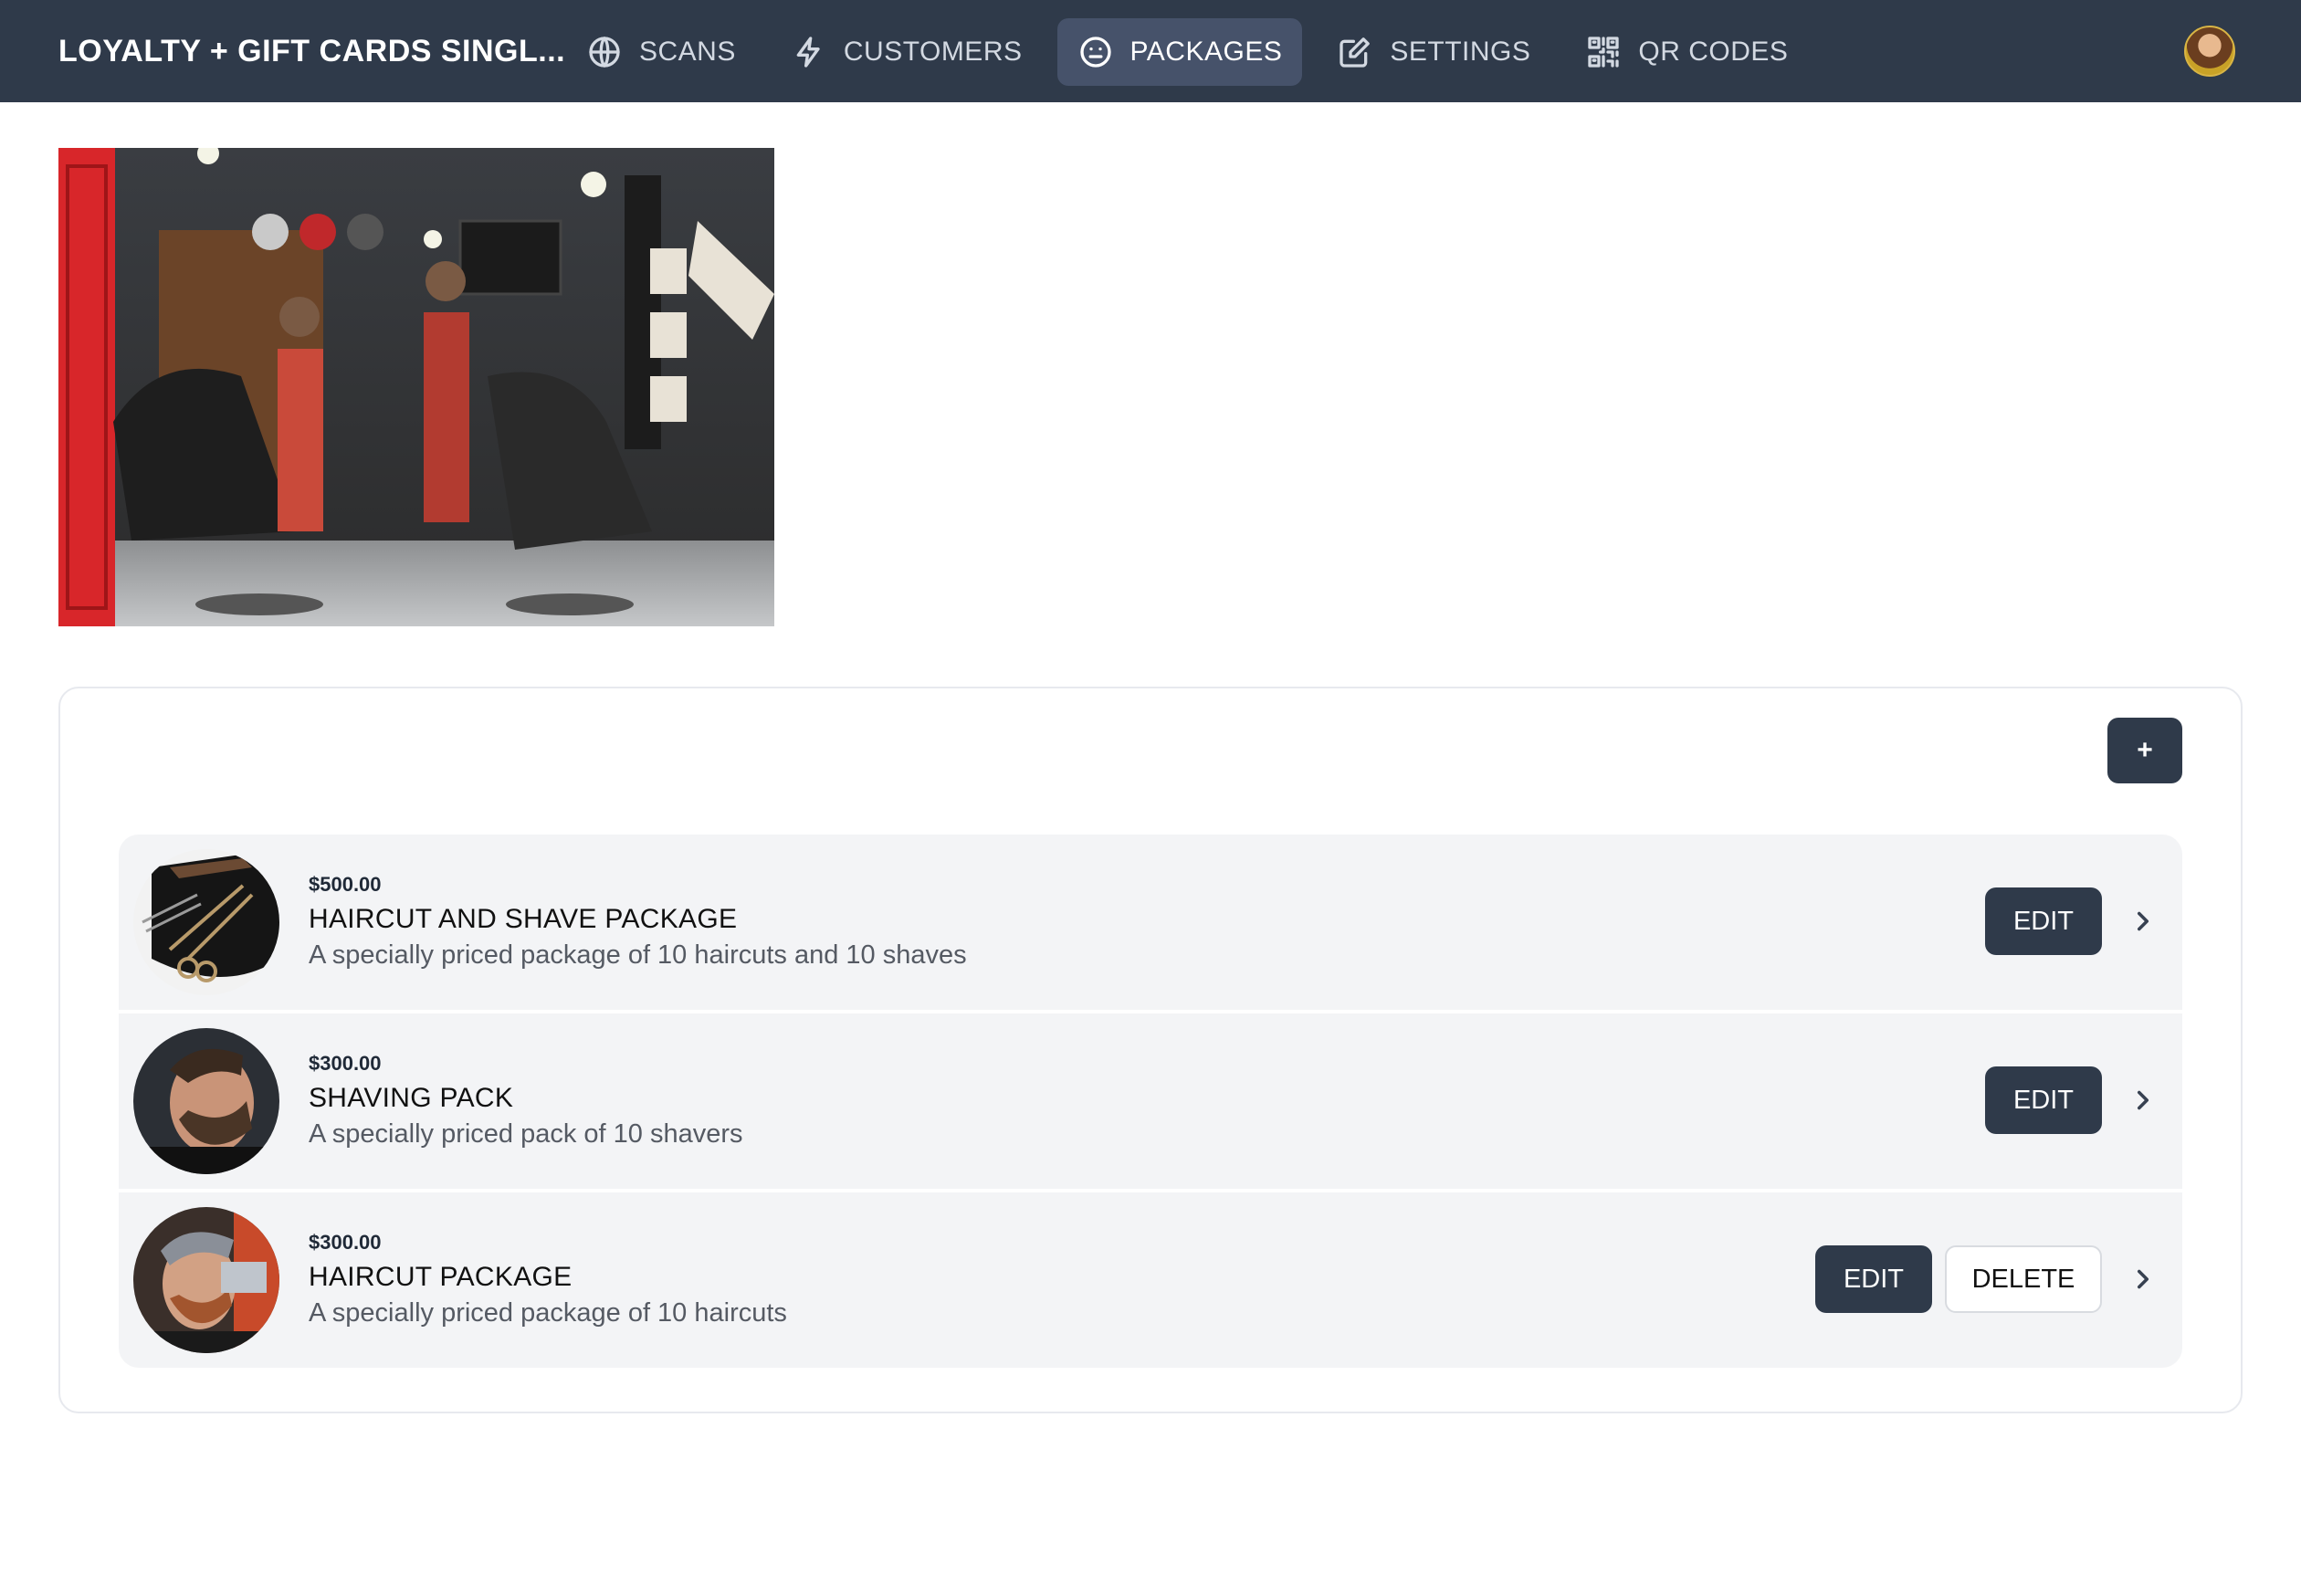 This screenshot has width=2301, height=1596. What do you see at coordinates (2209, 52) in the screenshot?
I see `user-avatar` at bounding box center [2209, 52].